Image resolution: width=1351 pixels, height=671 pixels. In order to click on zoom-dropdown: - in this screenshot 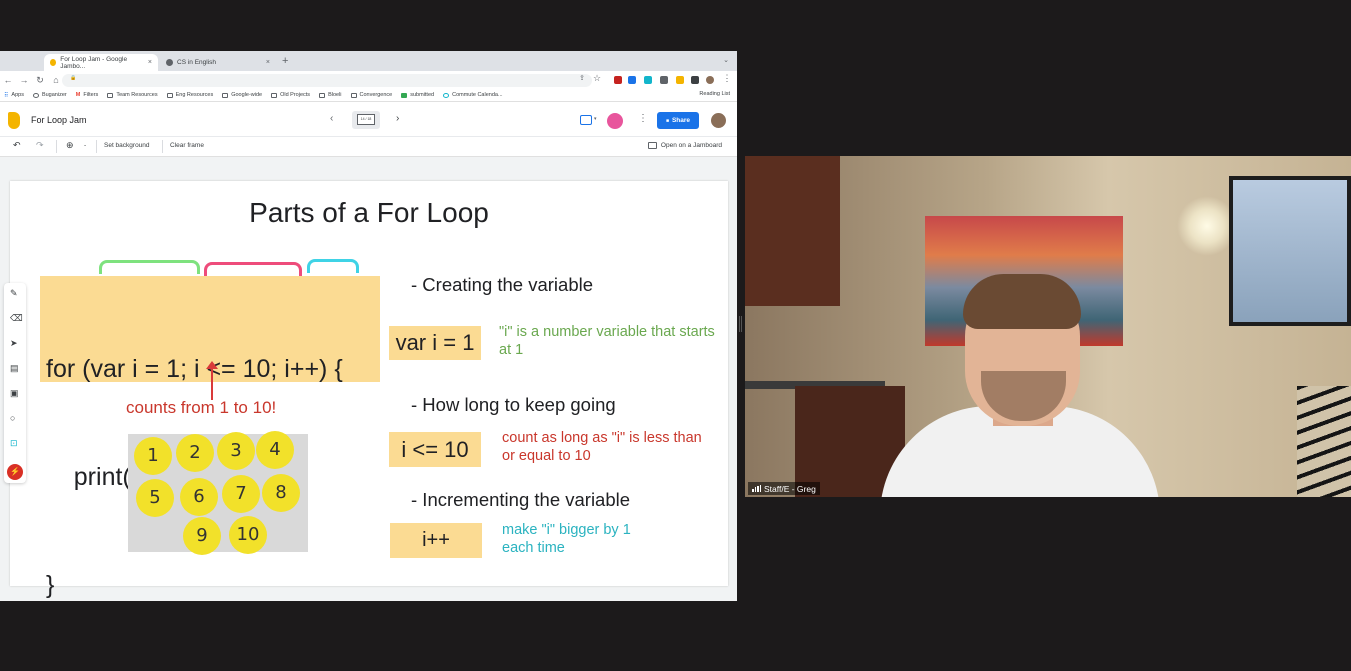, I will do `click(85, 145)`.